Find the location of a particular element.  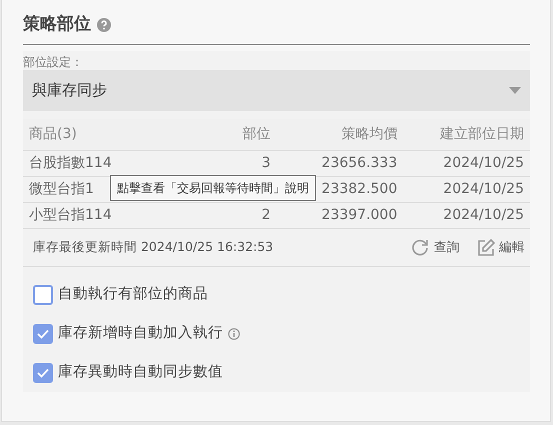

sync-dropdown: 與庫存同步 is located at coordinates (276, 90).